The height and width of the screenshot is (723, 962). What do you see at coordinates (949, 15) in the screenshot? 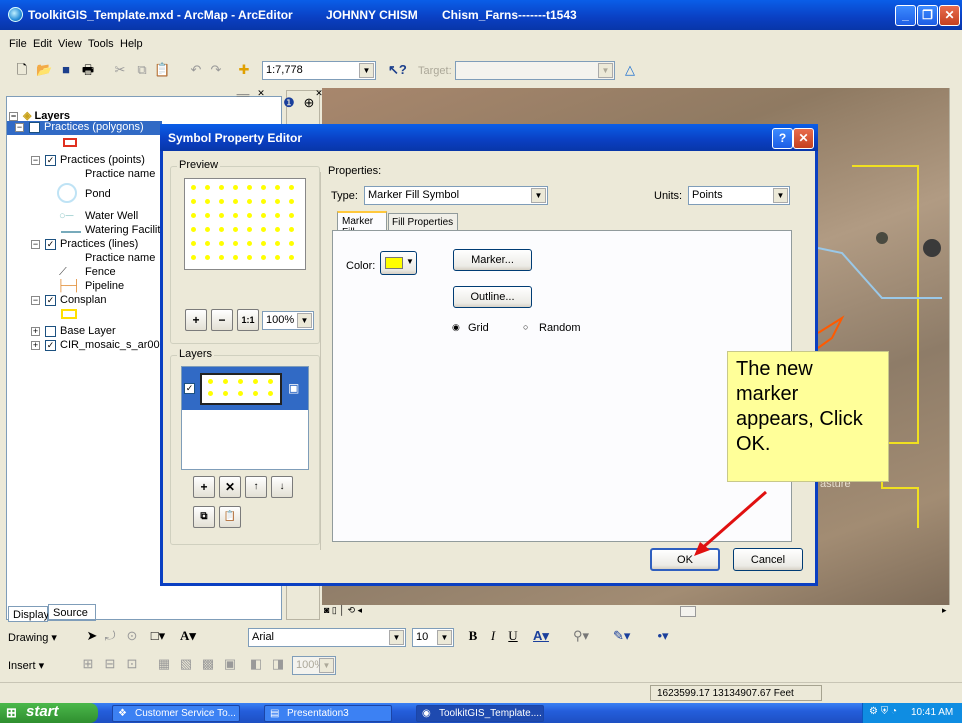
I see `close-window-button: ✕` at bounding box center [949, 15].